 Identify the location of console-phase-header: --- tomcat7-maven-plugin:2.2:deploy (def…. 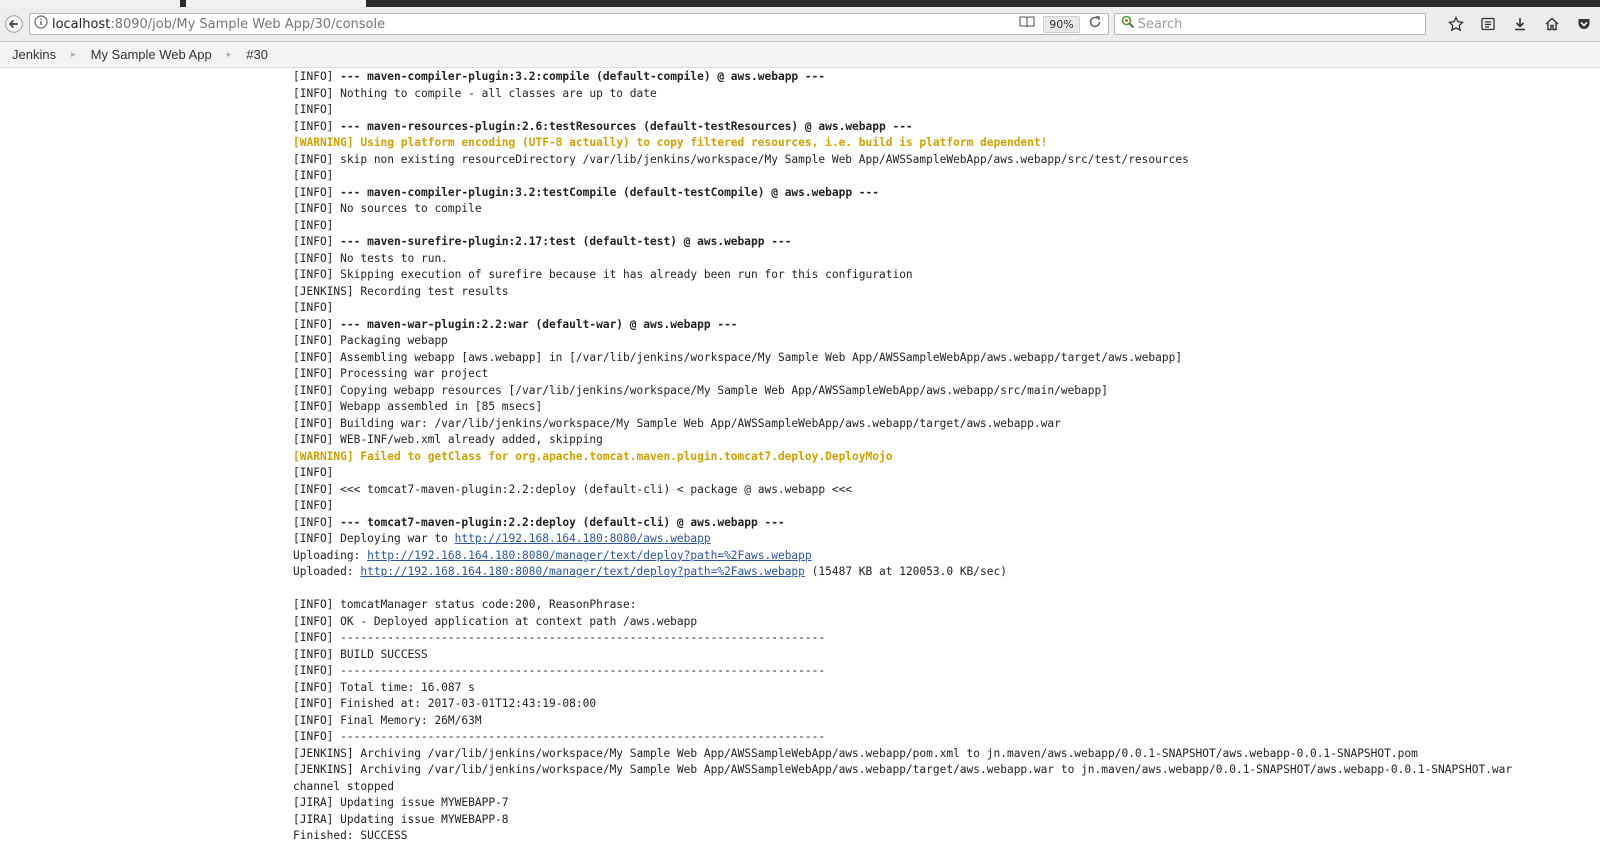
(562, 522).